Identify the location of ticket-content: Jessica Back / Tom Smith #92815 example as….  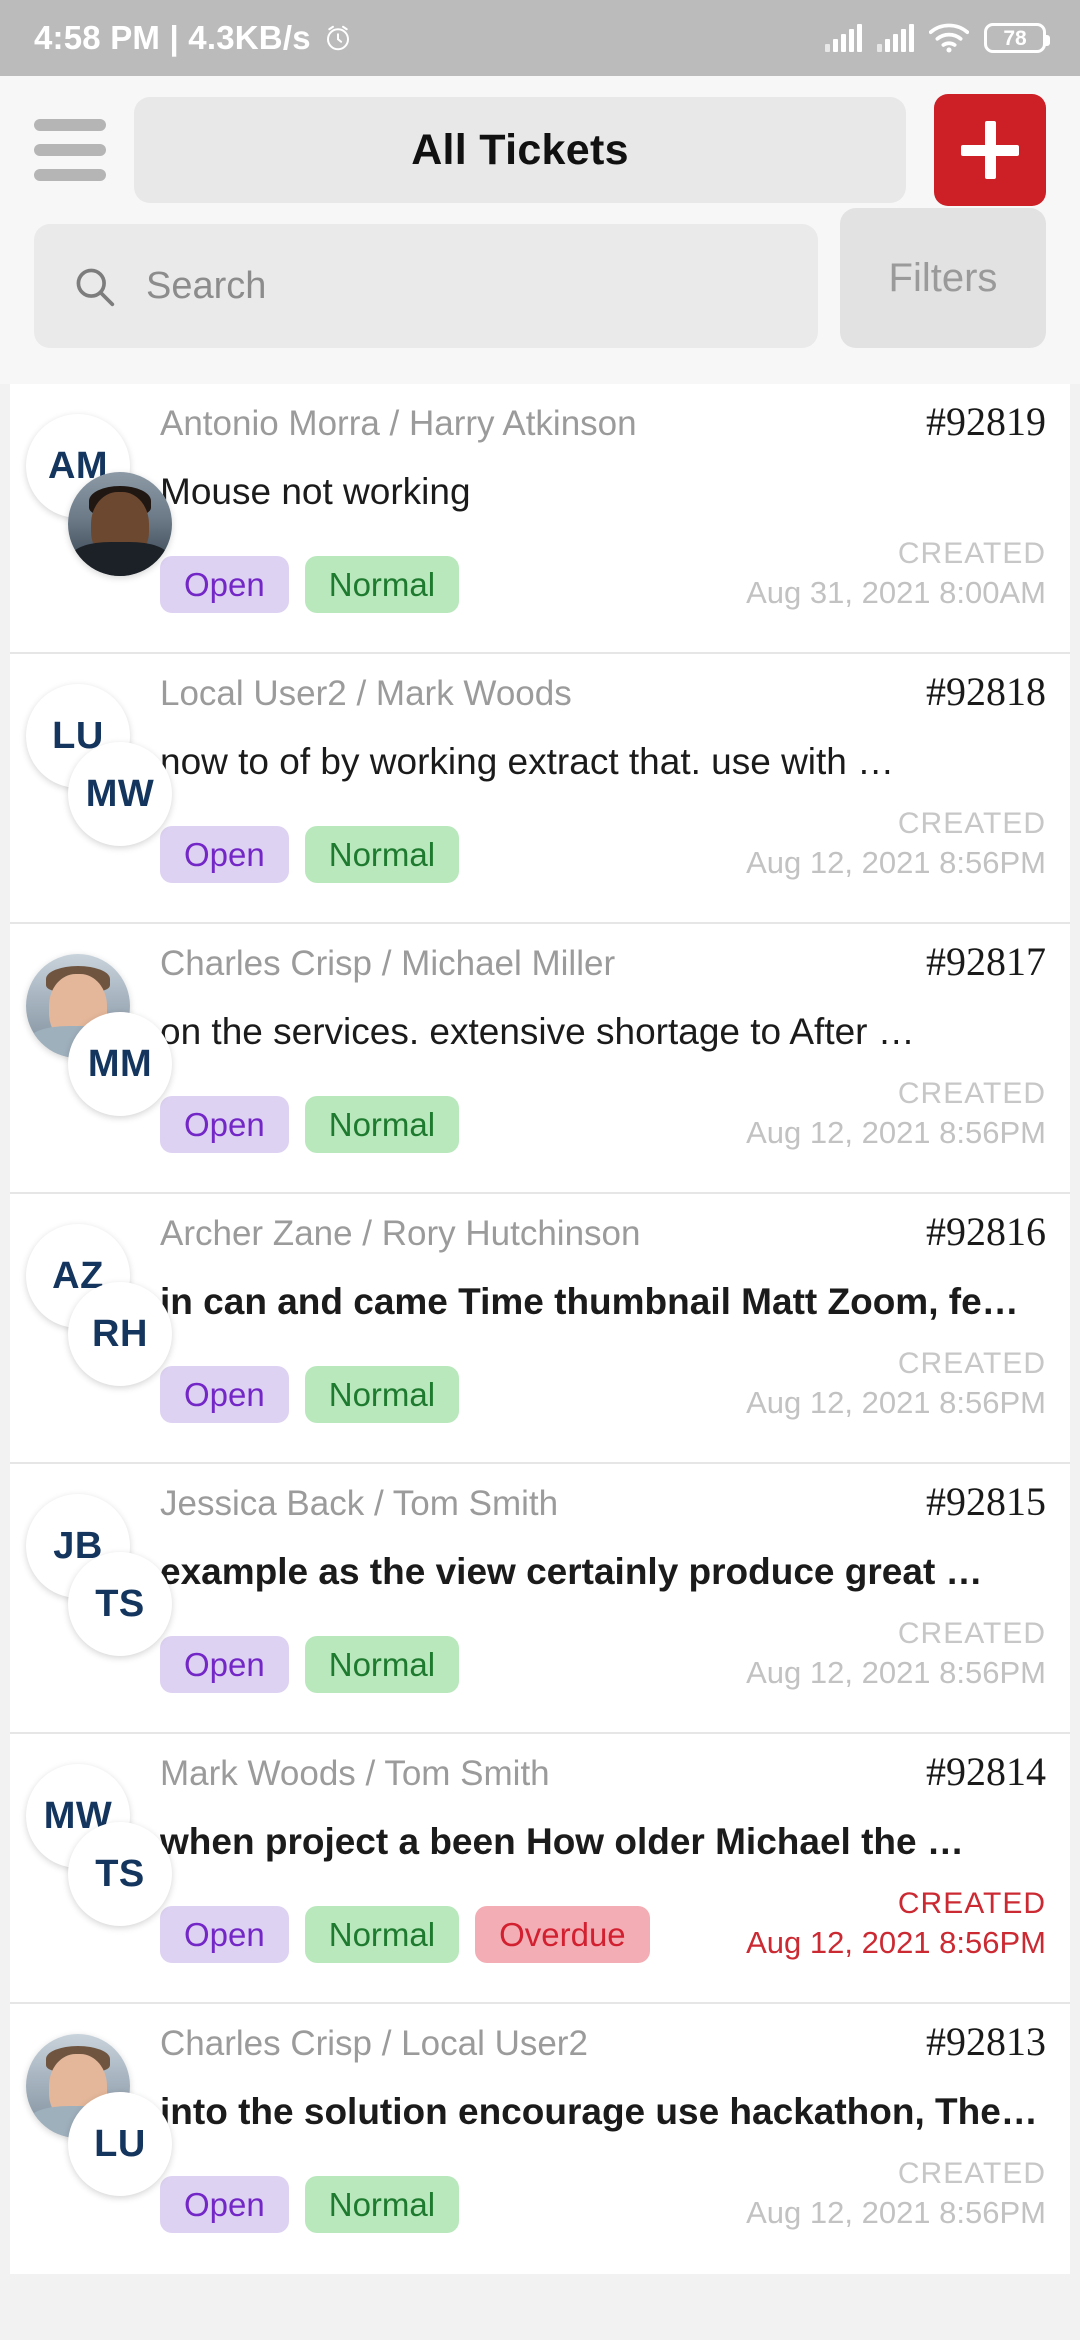
(615, 1605).